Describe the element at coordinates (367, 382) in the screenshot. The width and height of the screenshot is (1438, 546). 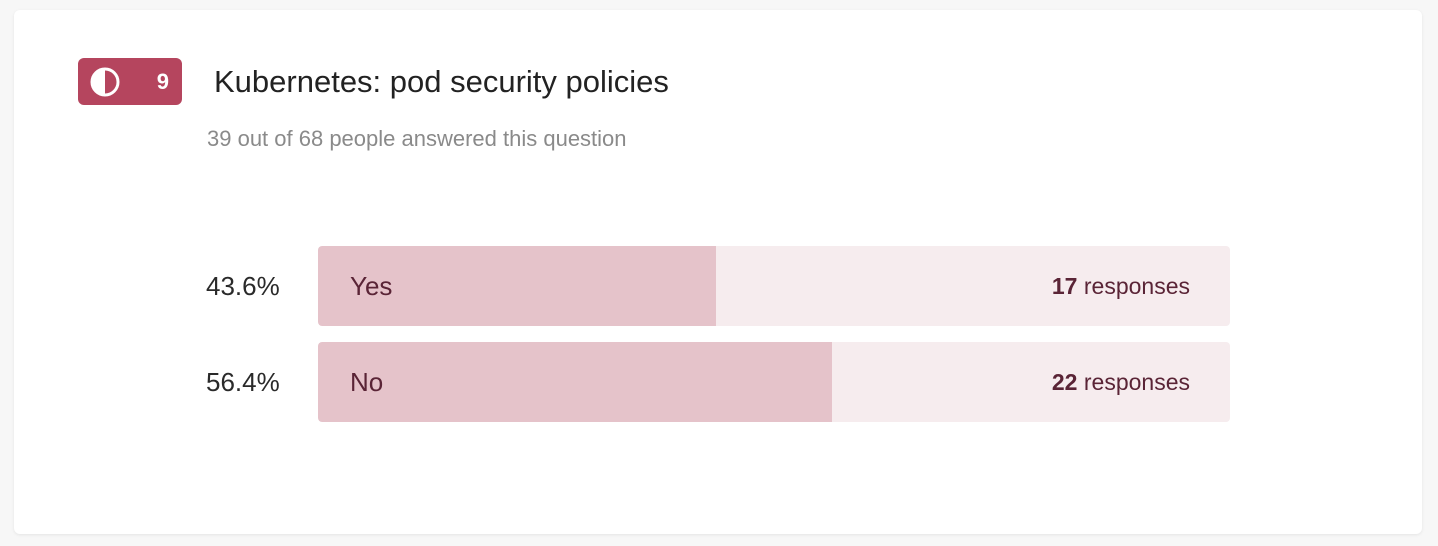
I see `answer-label: No` at that location.